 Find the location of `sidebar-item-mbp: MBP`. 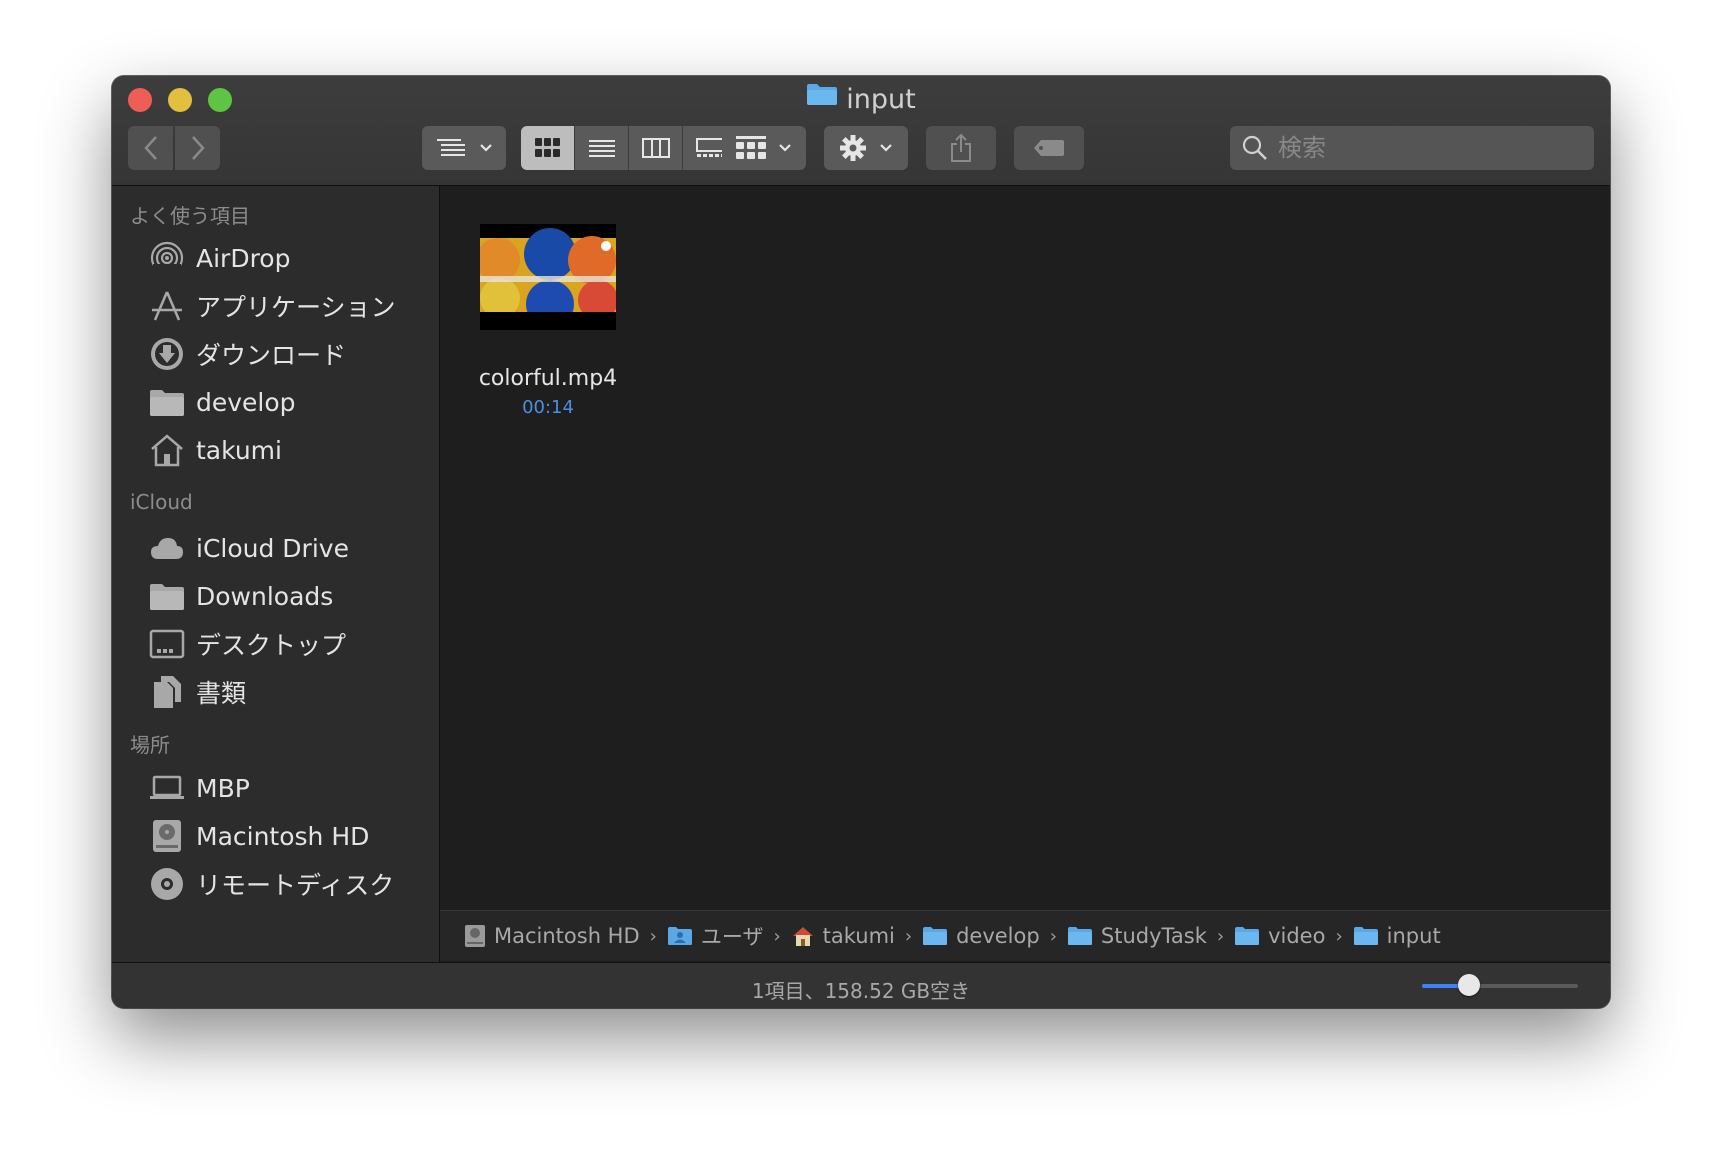

sidebar-item-mbp: MBP is located at coordinates (199, 788).